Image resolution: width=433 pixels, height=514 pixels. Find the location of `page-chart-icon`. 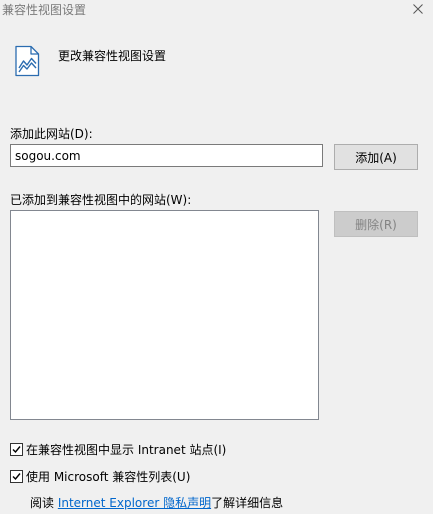

page-chart-icon is located at coordinates (27, 61).